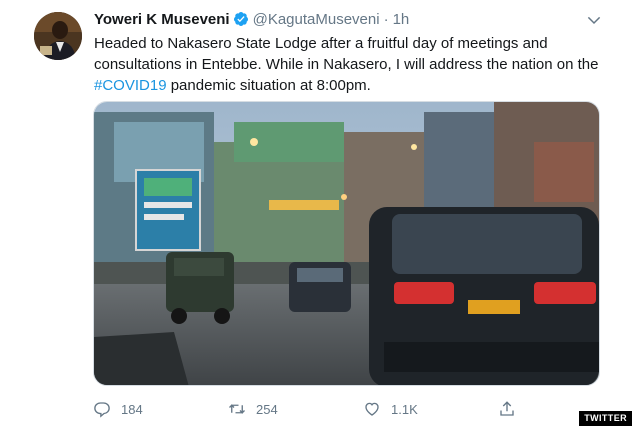 This screenshot has height=429, width=635. I want to click on twitter-watermark: TWITTER, so click(605, 418).